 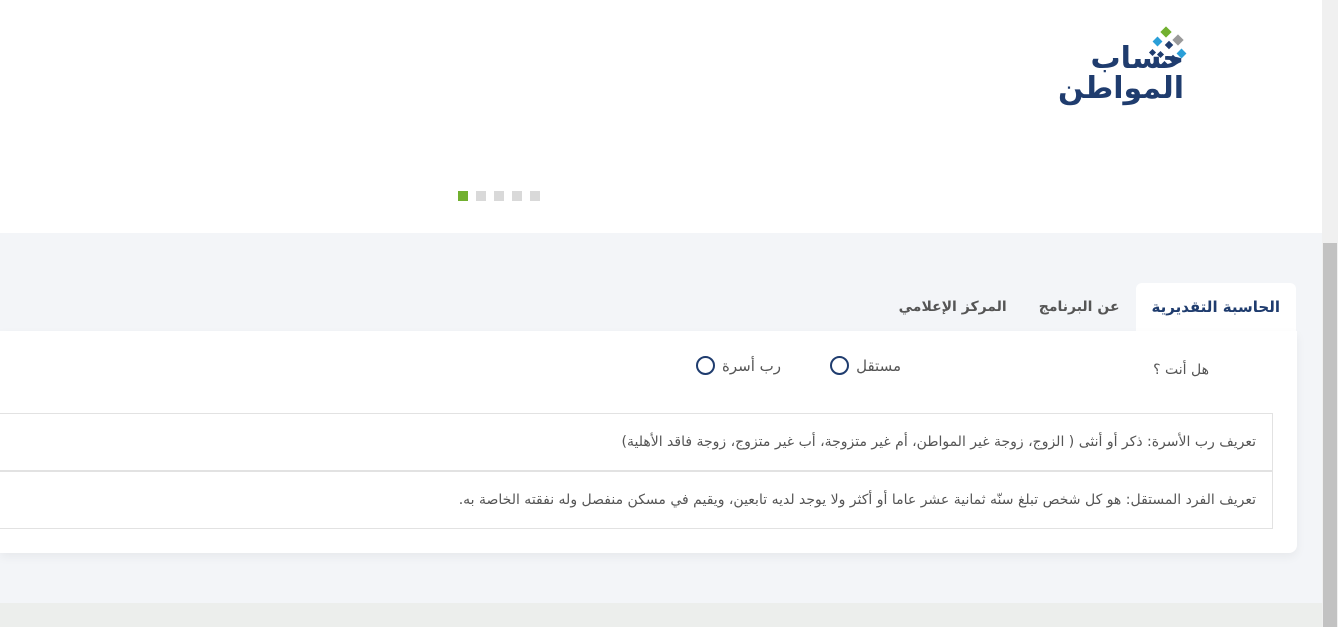 I want to click on tab-about-program: عن البرنامج, so click(x=1079, y=307).